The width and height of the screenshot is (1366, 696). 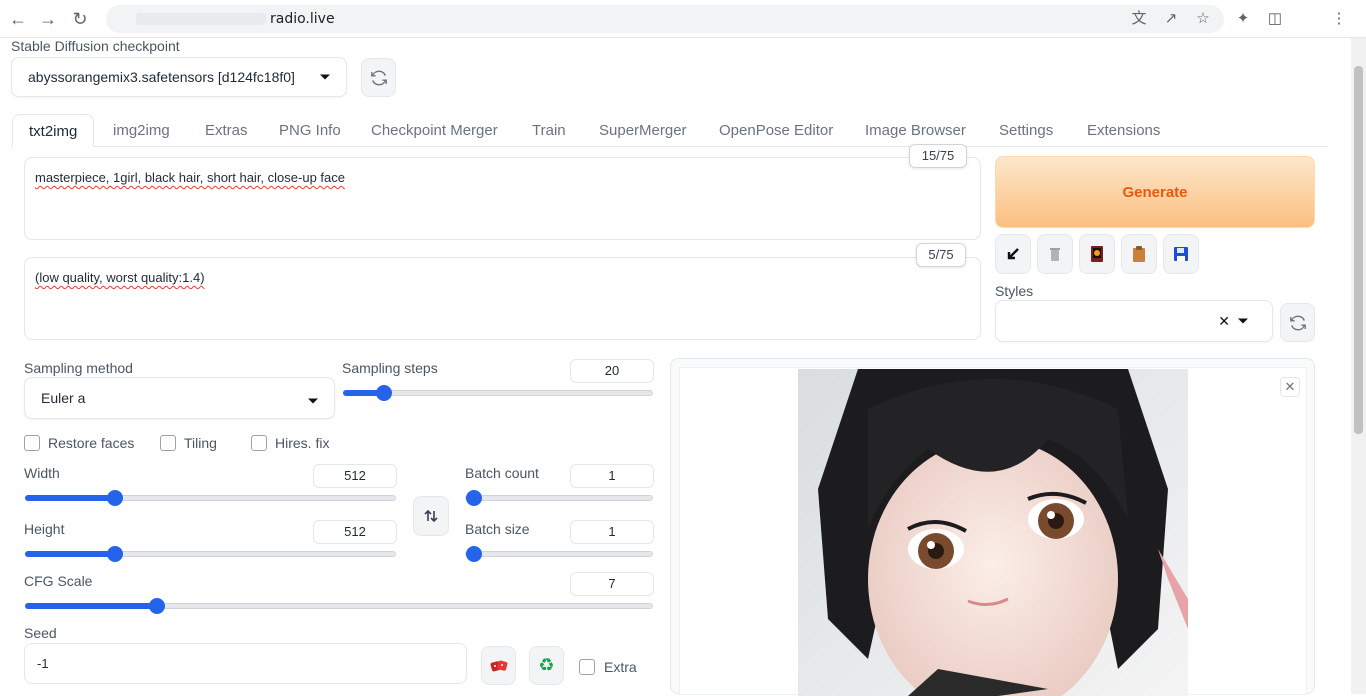 I want to click on checkpoint-label: Stable Diffusion checkpoint, so click(x=95, y=46).